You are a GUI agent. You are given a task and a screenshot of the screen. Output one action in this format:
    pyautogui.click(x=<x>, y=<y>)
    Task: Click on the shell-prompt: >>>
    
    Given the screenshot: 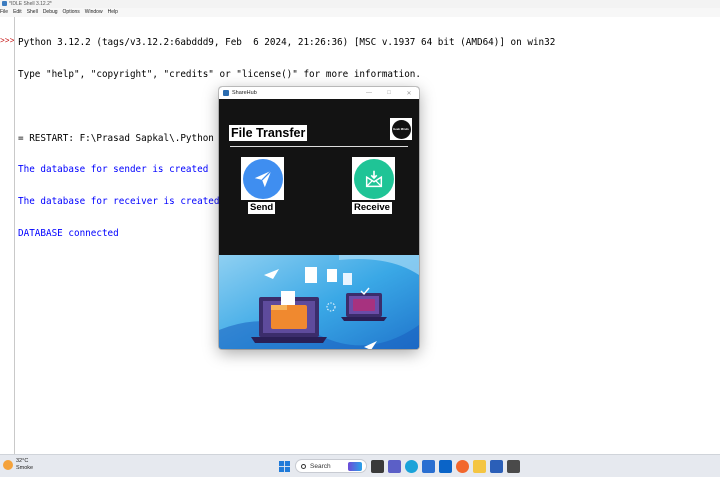 What is the action you would take?
    pyautogui.click(x=7, y=41)
    